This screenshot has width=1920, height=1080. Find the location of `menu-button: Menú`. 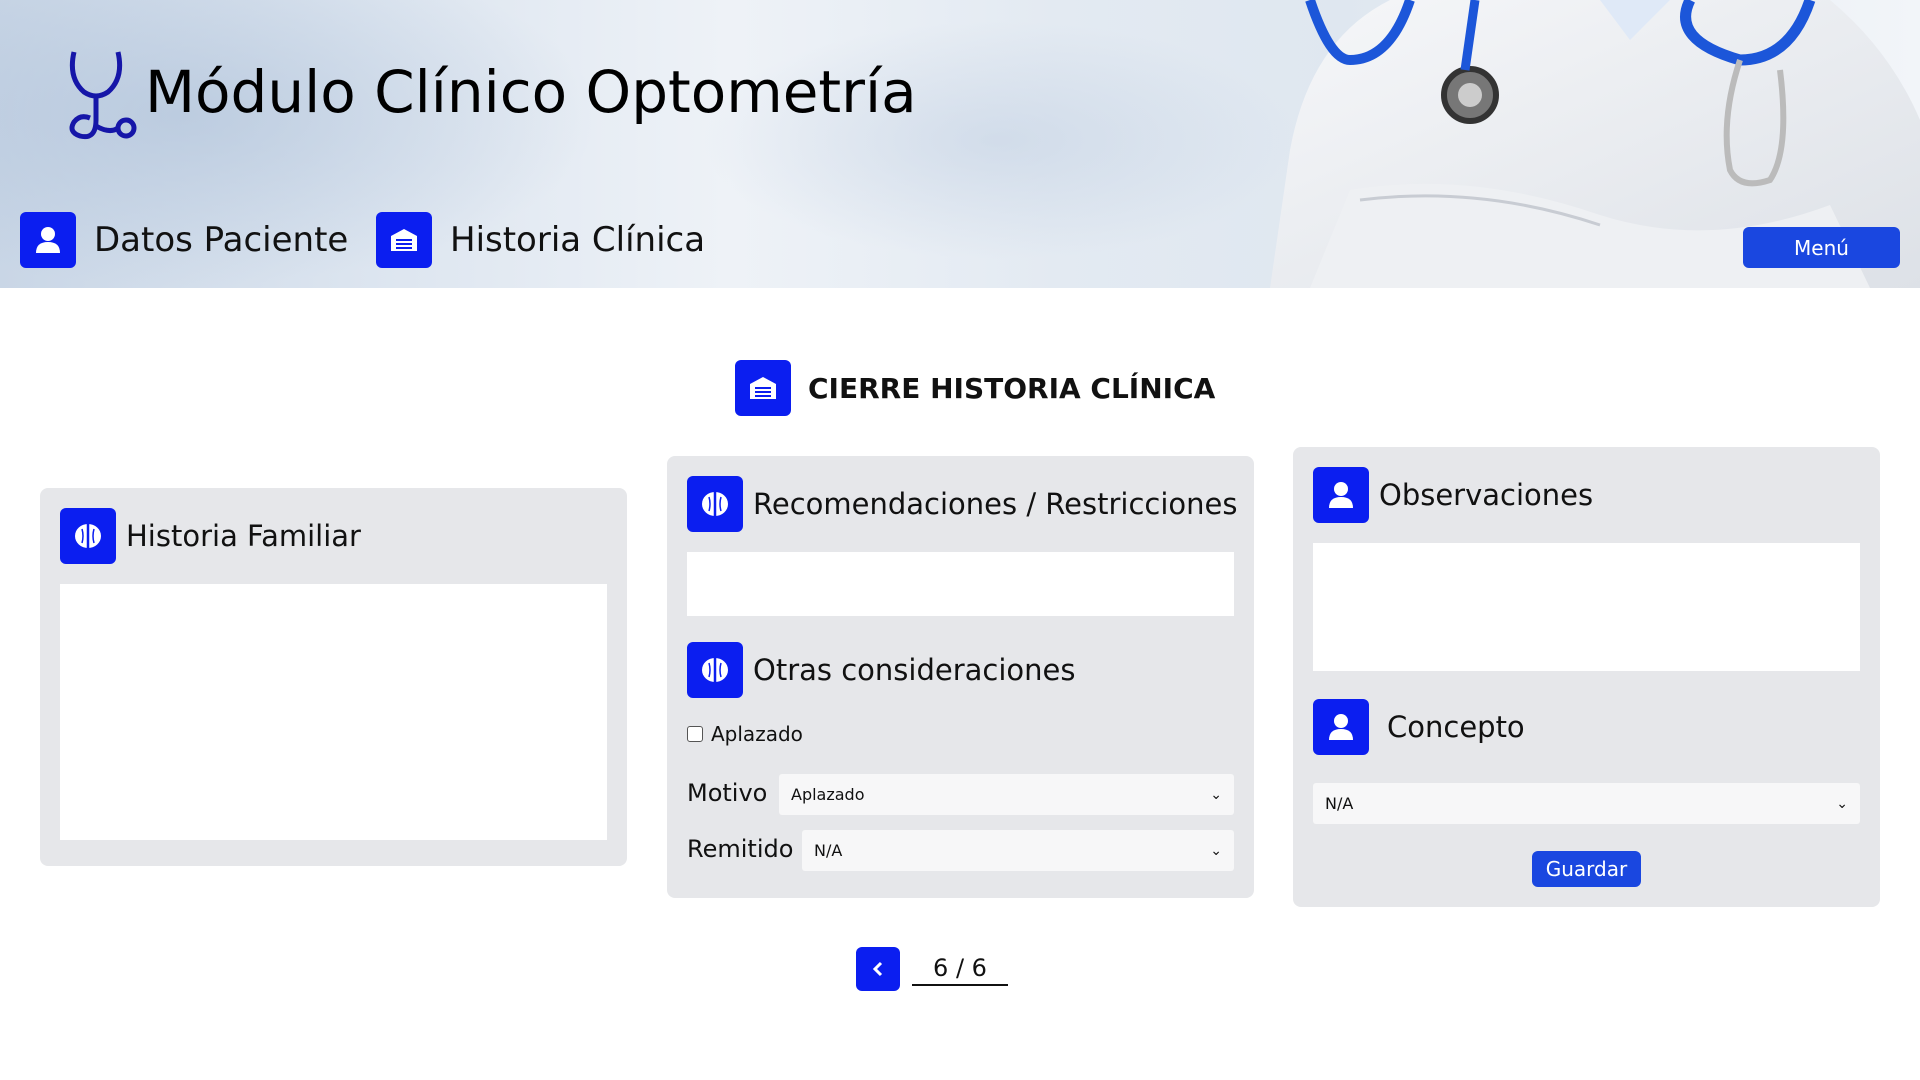

menu-button: Menú is located at coordinates (1821, 247).